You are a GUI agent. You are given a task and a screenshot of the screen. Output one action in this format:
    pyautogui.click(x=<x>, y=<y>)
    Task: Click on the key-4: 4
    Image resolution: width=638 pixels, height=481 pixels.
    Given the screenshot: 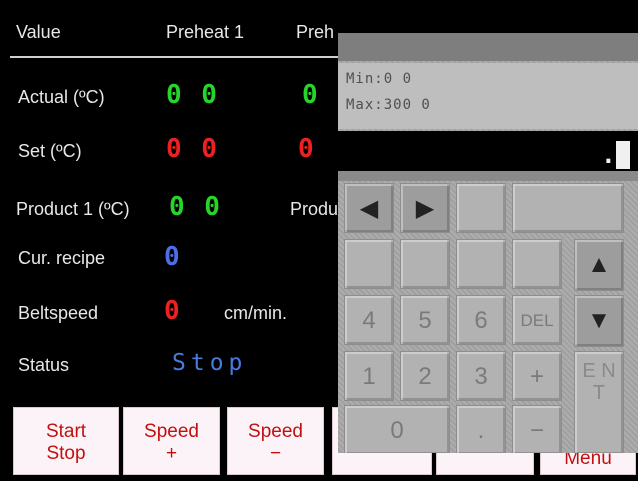 What is the action you would take?
    pyautogui.click(x=369, y=320)
    